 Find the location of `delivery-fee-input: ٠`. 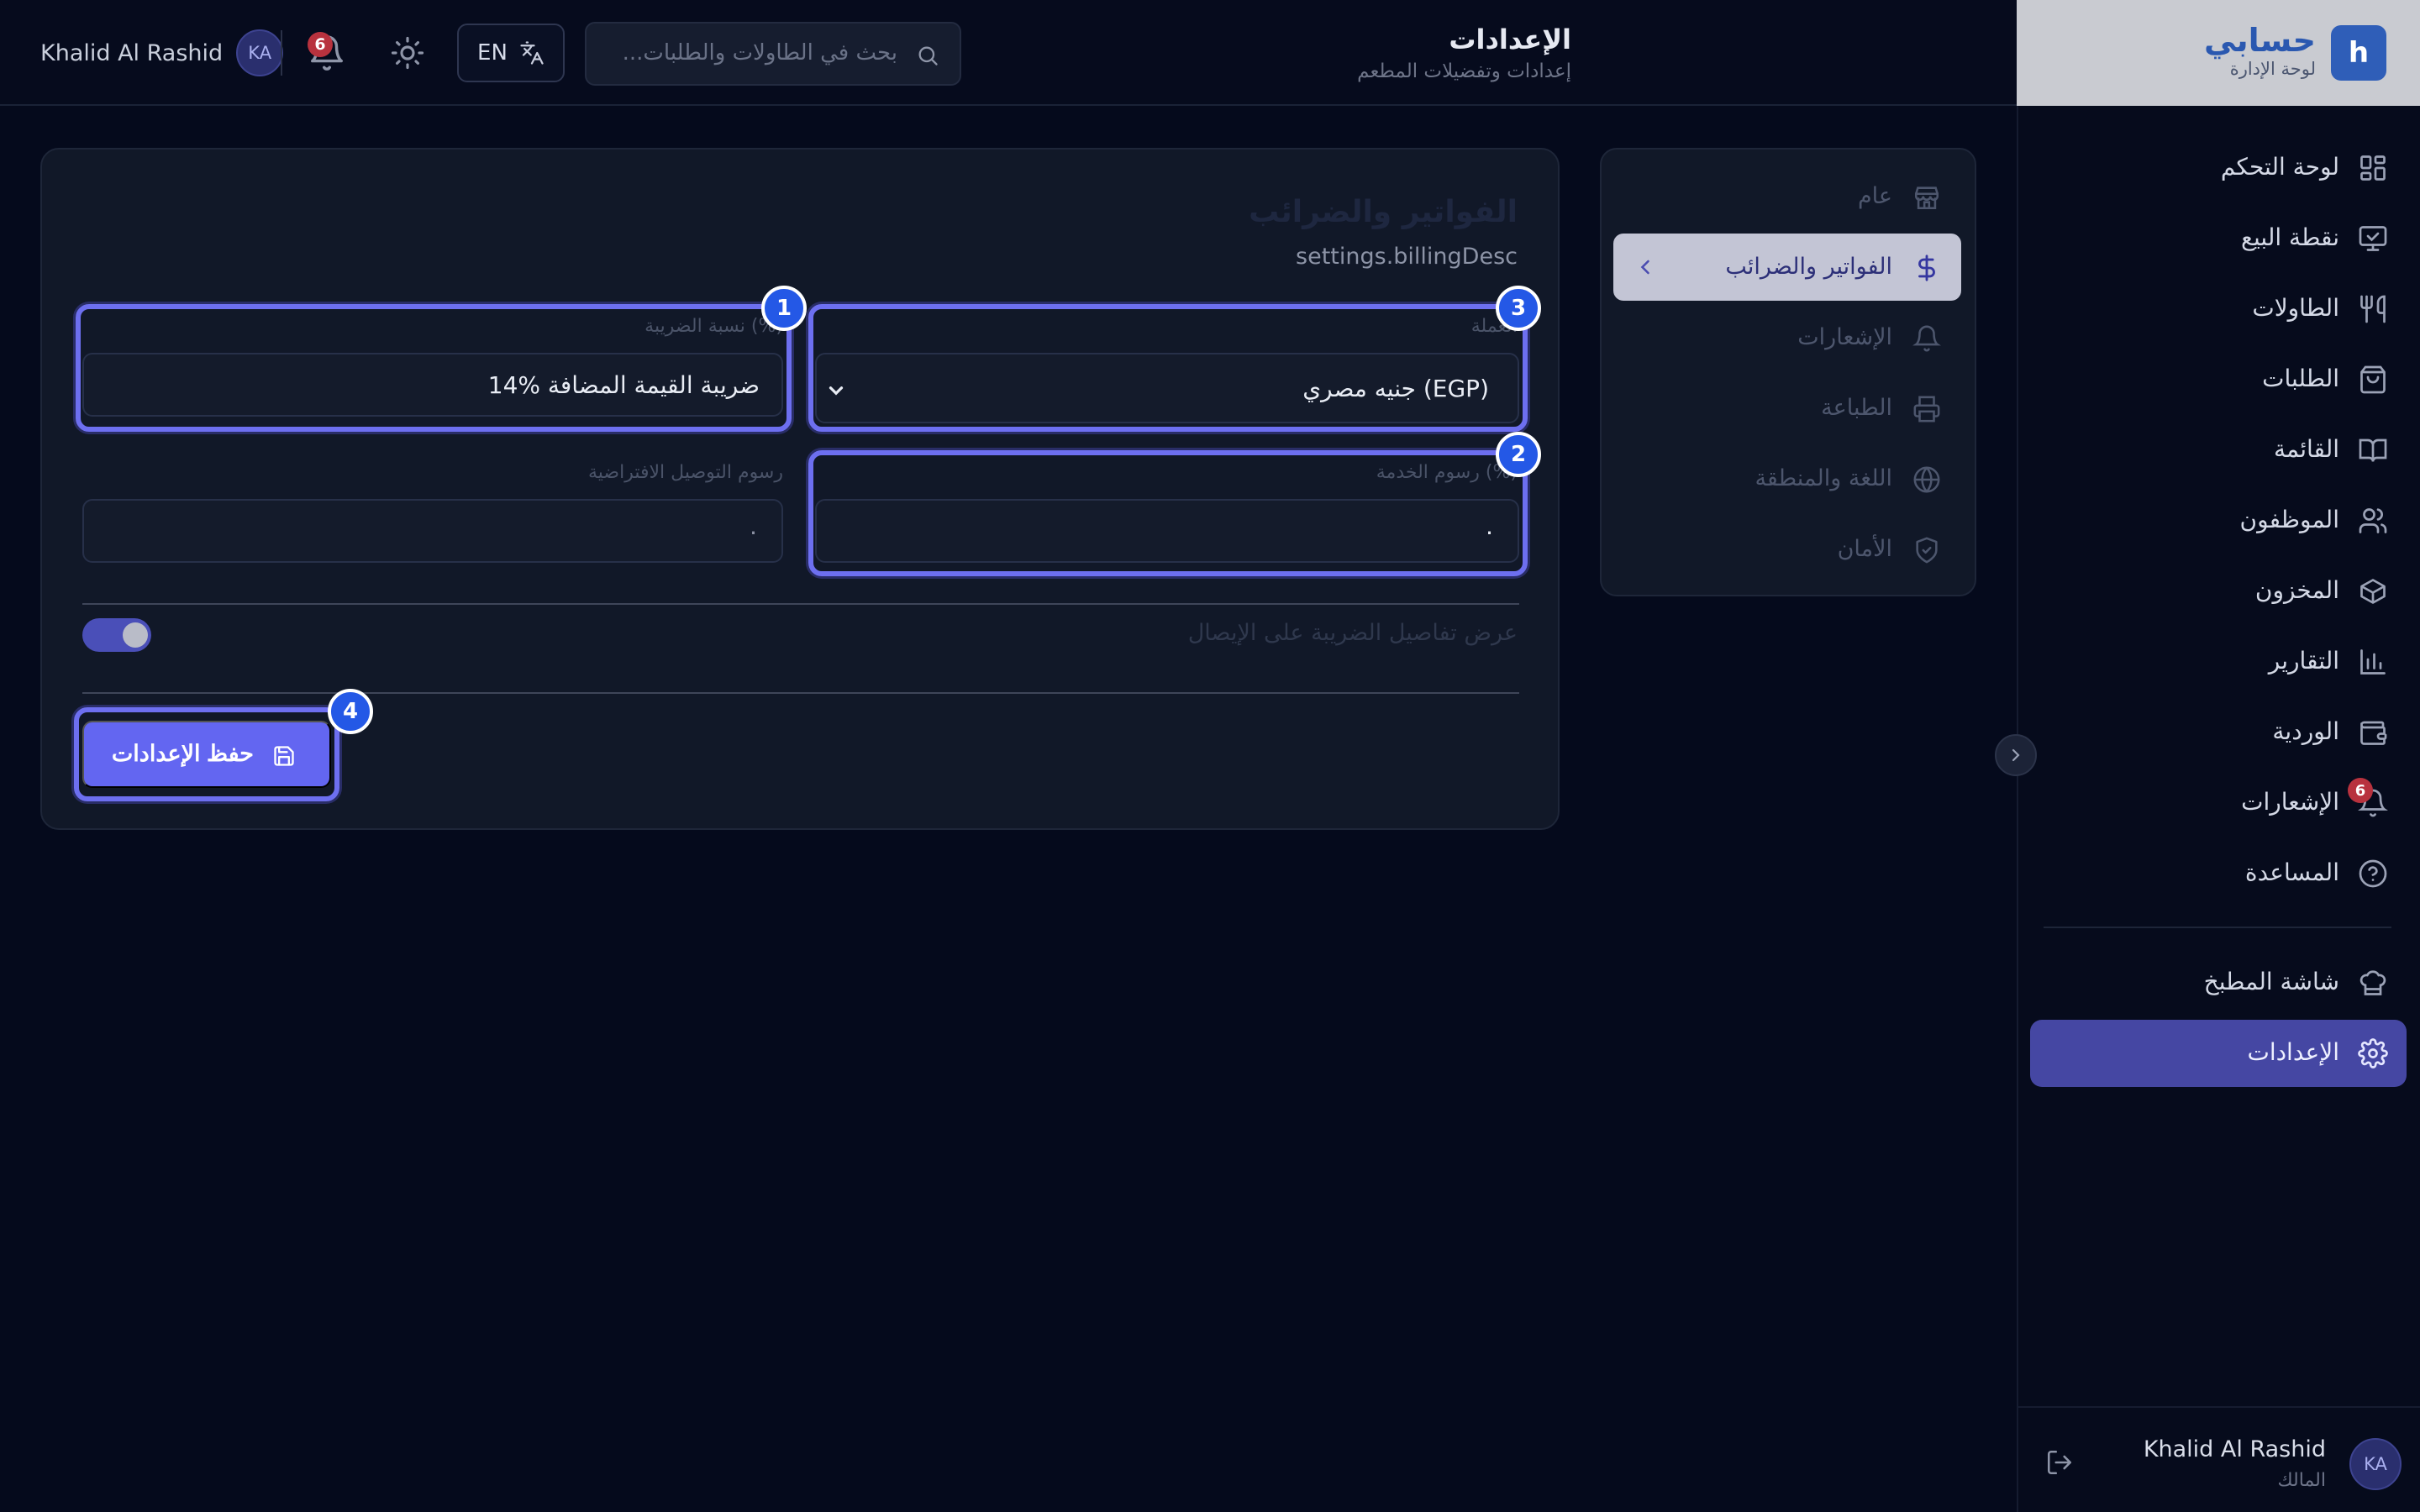

delivery-fee-input: ٠ is located at coordinates (433, 531).